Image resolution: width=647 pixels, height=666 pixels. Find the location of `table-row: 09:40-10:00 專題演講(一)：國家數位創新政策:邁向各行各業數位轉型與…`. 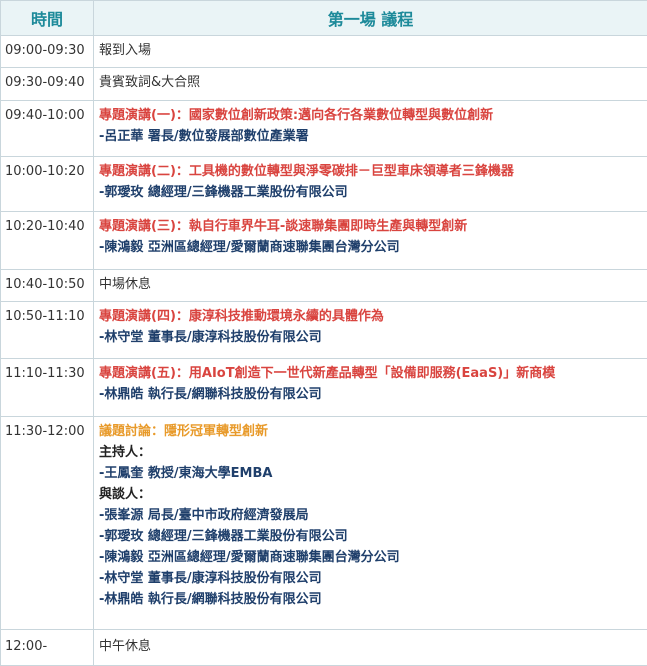

table-row: 09:40-10:00 專題演講(一)：國家數位創新政策:邁向各行各業數位轉型與… is located at coordinates (324, 129).